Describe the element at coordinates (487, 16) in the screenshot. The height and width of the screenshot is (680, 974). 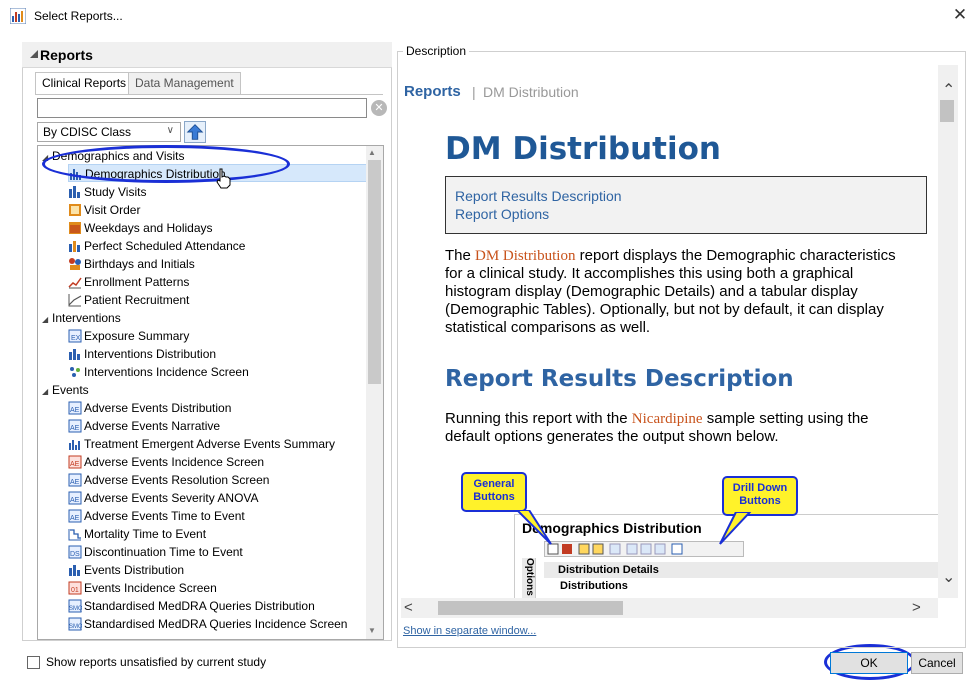
I see `title-bar` at that location.